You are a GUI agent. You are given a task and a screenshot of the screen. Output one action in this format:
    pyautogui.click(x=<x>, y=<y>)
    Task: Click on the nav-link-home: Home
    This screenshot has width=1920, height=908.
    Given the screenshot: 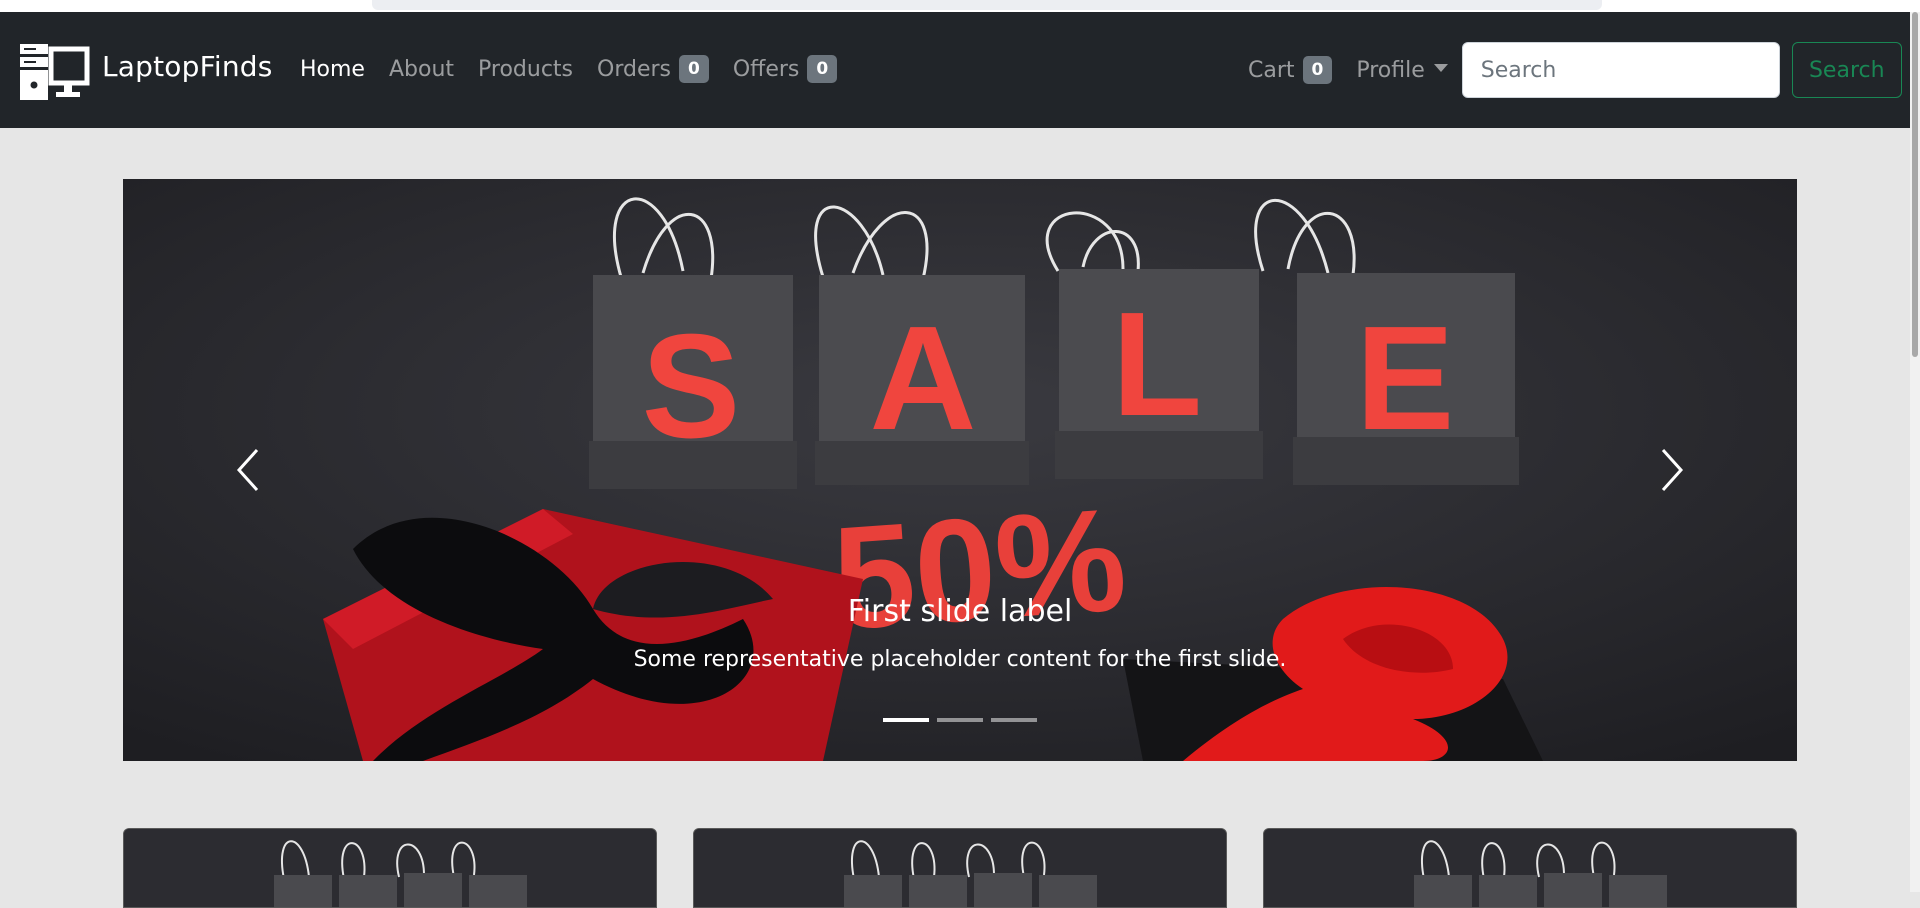 What is the action you would take?
    pyautogui.click(x=332, y=69)
    